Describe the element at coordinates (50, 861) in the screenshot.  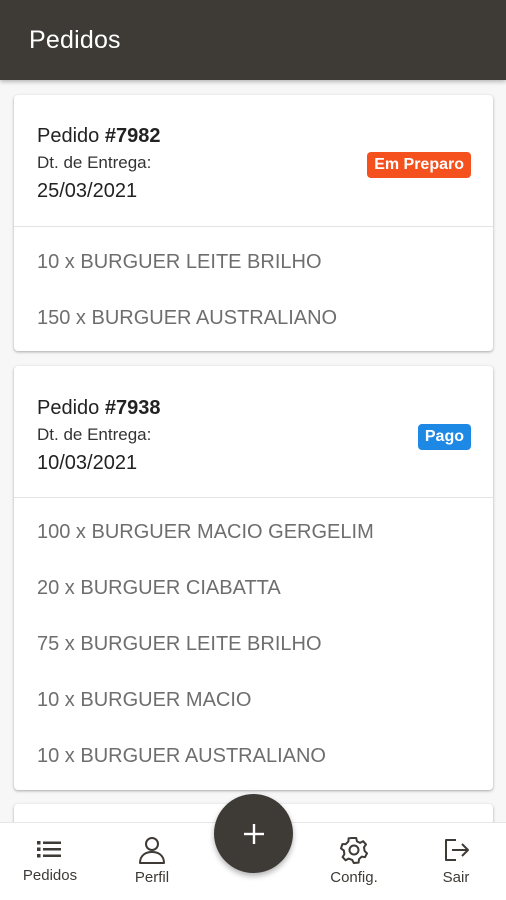
I see `nav-item-pedidos: Pedidos` at that location.